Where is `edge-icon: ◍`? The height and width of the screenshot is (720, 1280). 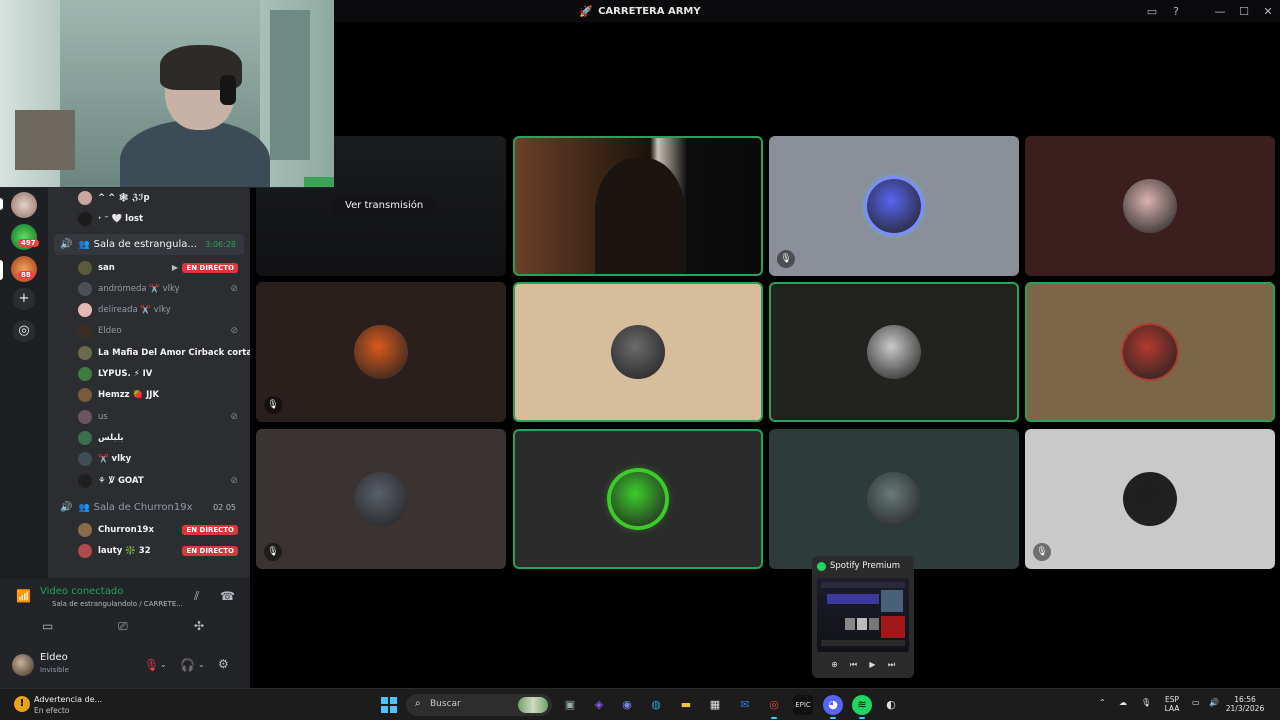
edge-icon: ◍ is located at coordinates (656, 705).